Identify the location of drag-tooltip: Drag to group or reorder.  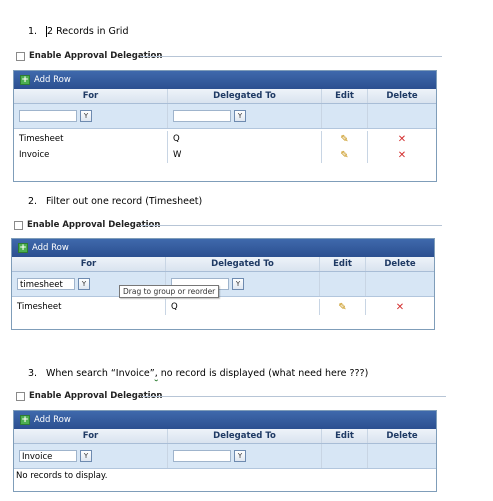
(169, 291).